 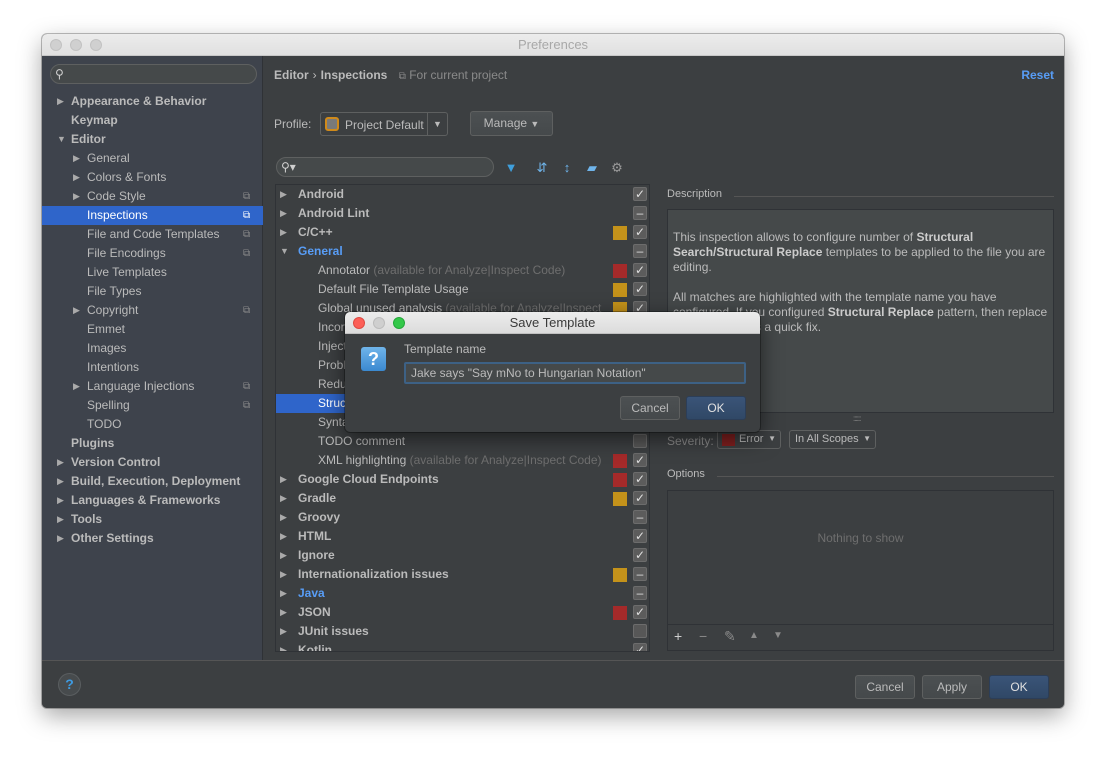 What do you see at coordinates (152, 120) in the screenshot?
I see `sidebar-item: Keymap` at bounding box center [152, 120].